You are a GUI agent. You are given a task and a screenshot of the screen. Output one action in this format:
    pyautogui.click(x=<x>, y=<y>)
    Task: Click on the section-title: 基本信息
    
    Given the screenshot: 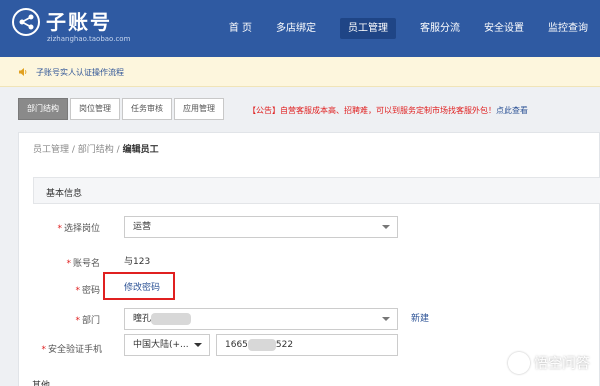 What is the action you would take?
    pyautogui.click(x=64, y=194)
    